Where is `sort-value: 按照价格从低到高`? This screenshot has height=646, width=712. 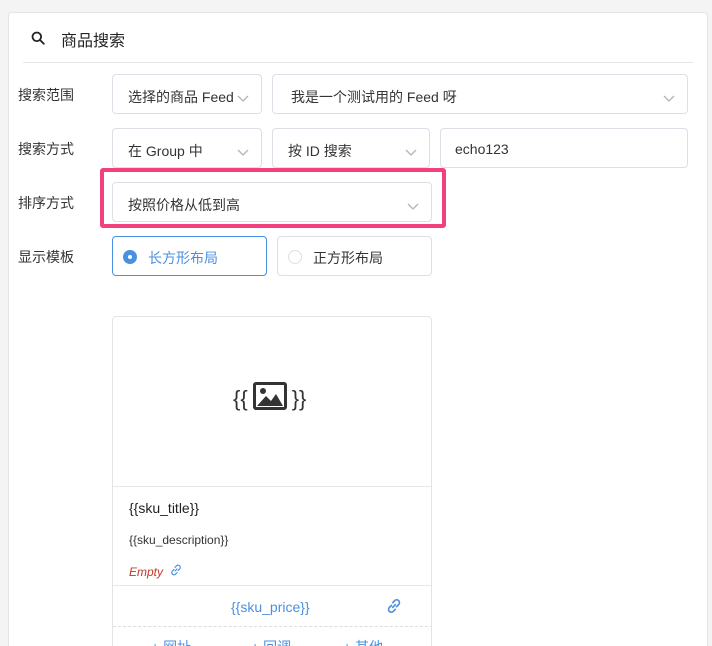
sort-value: 按照价格从低到高 is located at coordinates (184, 205).